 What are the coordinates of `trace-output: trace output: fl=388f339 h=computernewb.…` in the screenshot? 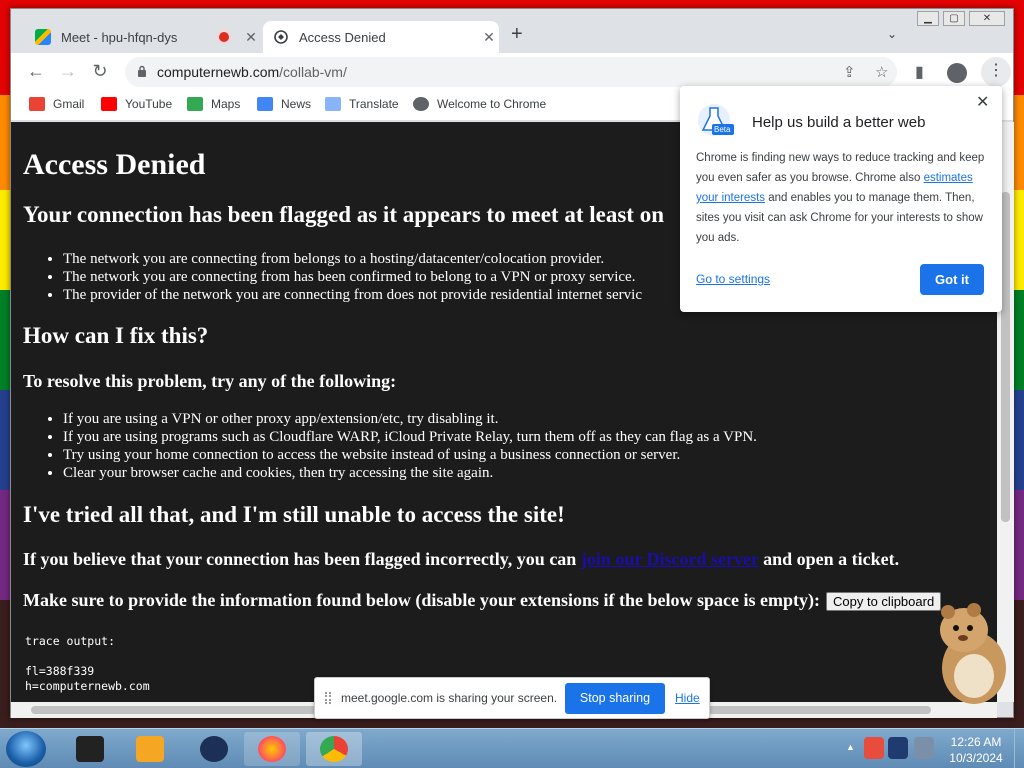 It's located at (87, 663).